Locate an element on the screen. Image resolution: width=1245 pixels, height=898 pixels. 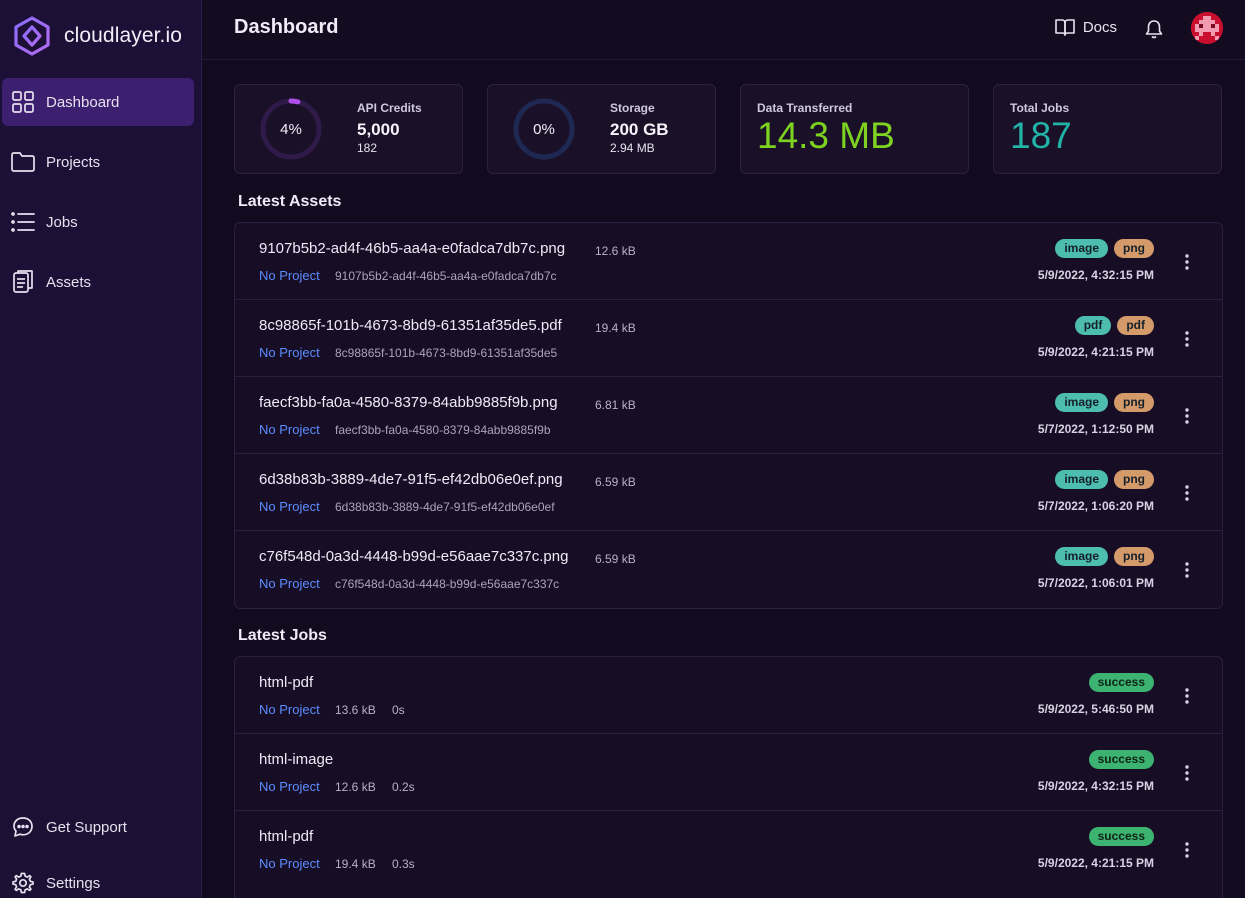
job-duration: 0.3s is located at coordinates (403, 864).